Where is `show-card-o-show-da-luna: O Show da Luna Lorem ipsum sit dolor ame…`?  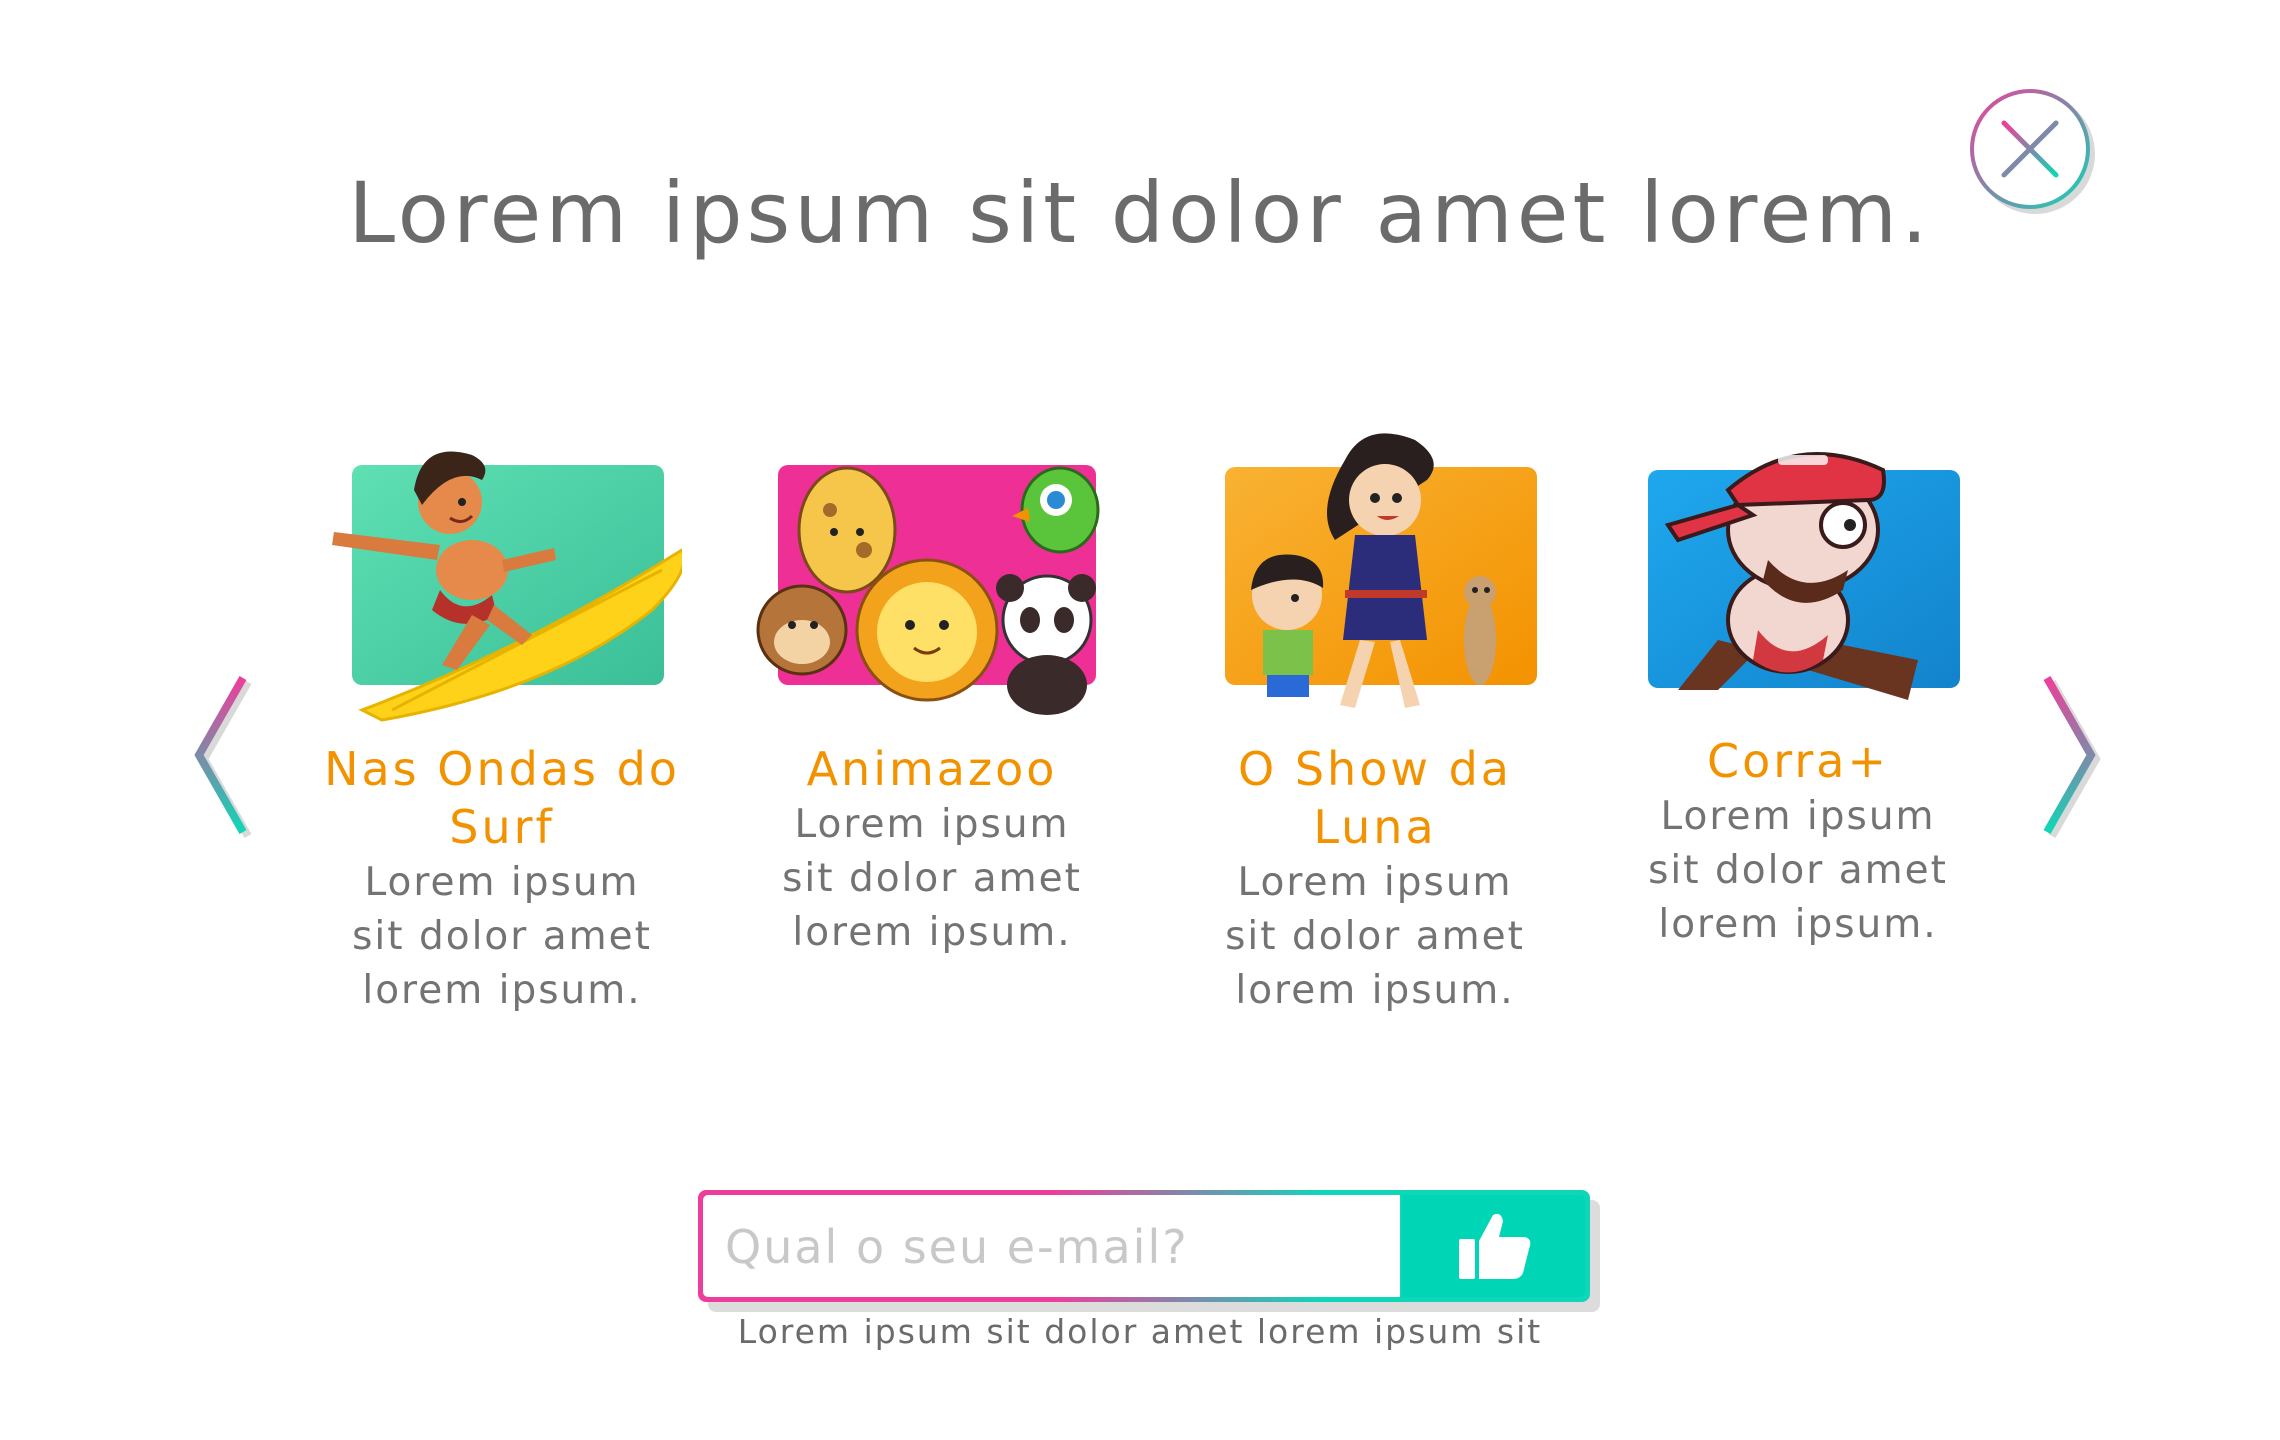 show-card-o-show-da-luna: O Show da Luna Lorem ipsum sit dolor ame… is located at coordinates (1375, 719).